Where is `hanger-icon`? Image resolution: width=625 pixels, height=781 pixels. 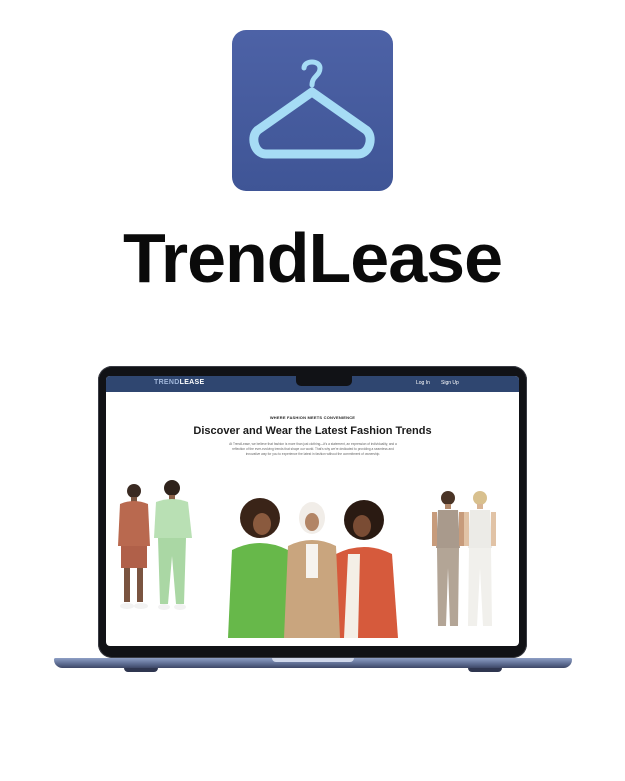
hanger-icon is located at coordinates (312, 109).